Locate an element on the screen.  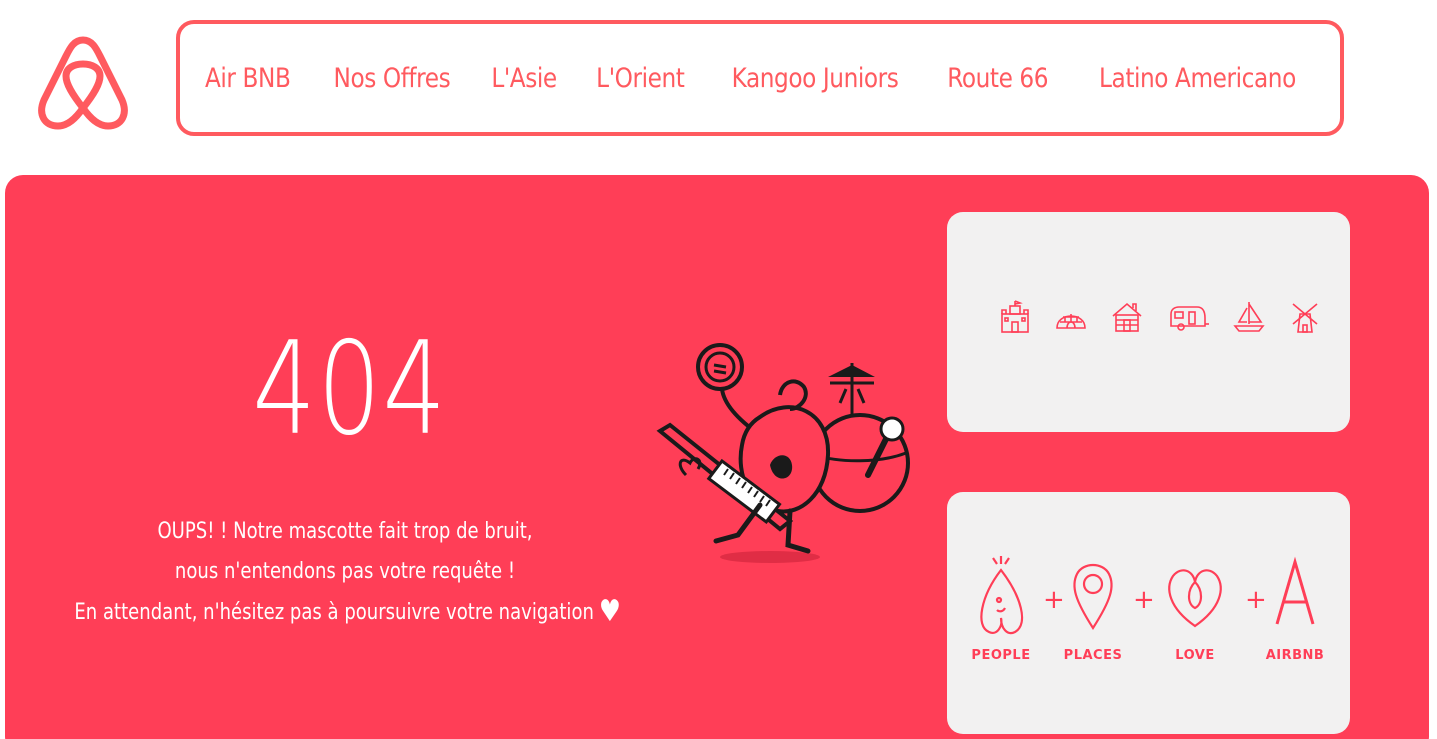
nav-link-kangoo-juniors: Kangoo Juniors is located at coordinates (815, 78).